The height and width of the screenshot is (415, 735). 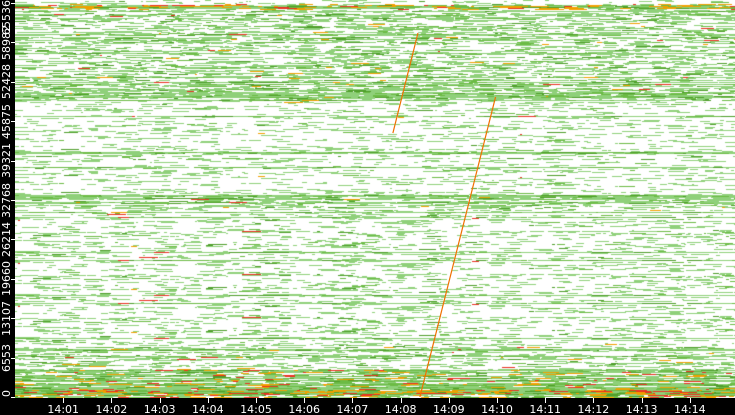 I want to click on x-tick-label: 14:03, so click(x=159, y=409).